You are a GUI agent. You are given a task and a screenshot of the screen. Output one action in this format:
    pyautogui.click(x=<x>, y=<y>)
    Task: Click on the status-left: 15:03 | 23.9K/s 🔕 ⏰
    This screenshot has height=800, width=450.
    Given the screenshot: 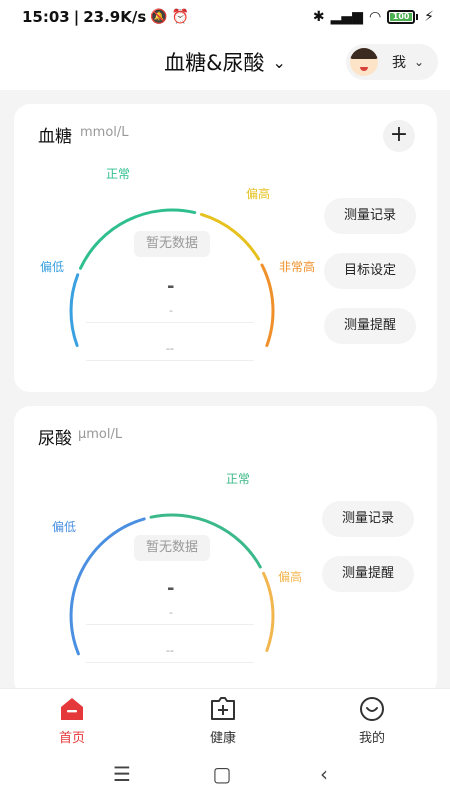 What is the action you would take?
    pyautogui.click(x=105, y=17)
    